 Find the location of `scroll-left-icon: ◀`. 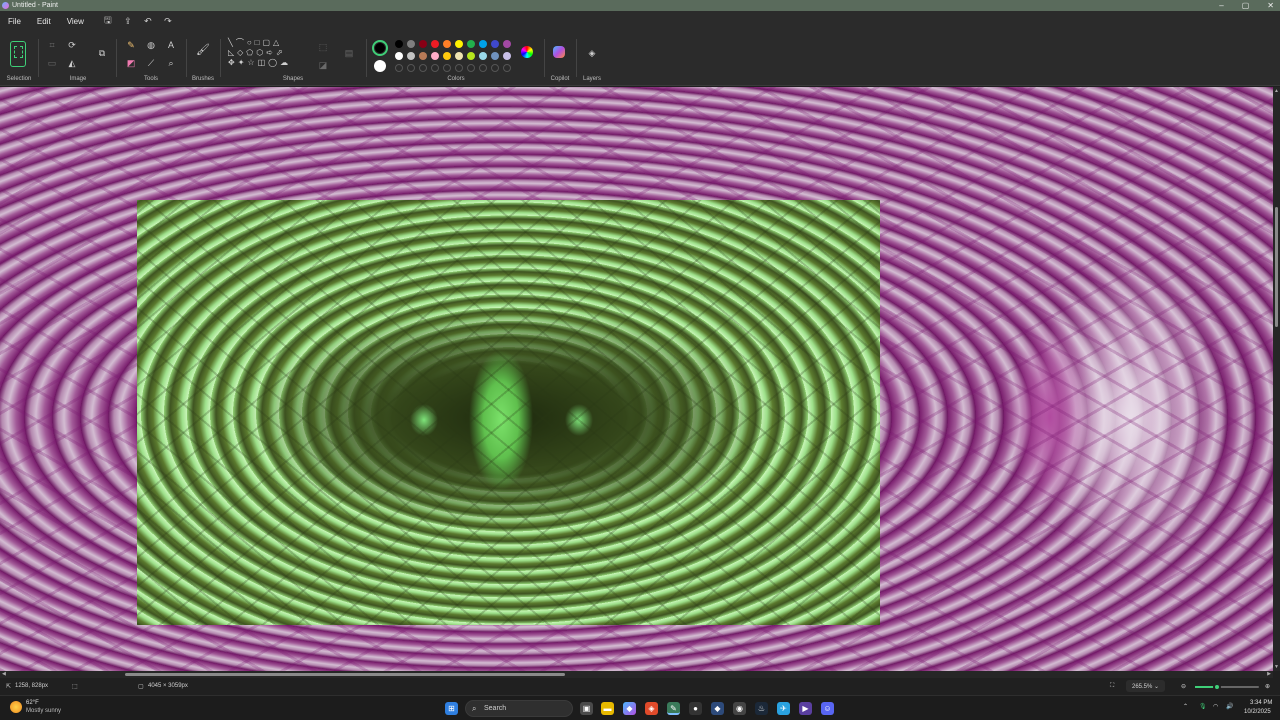

scroll-left-icon: ◀ is located at coordinates (4, 674).